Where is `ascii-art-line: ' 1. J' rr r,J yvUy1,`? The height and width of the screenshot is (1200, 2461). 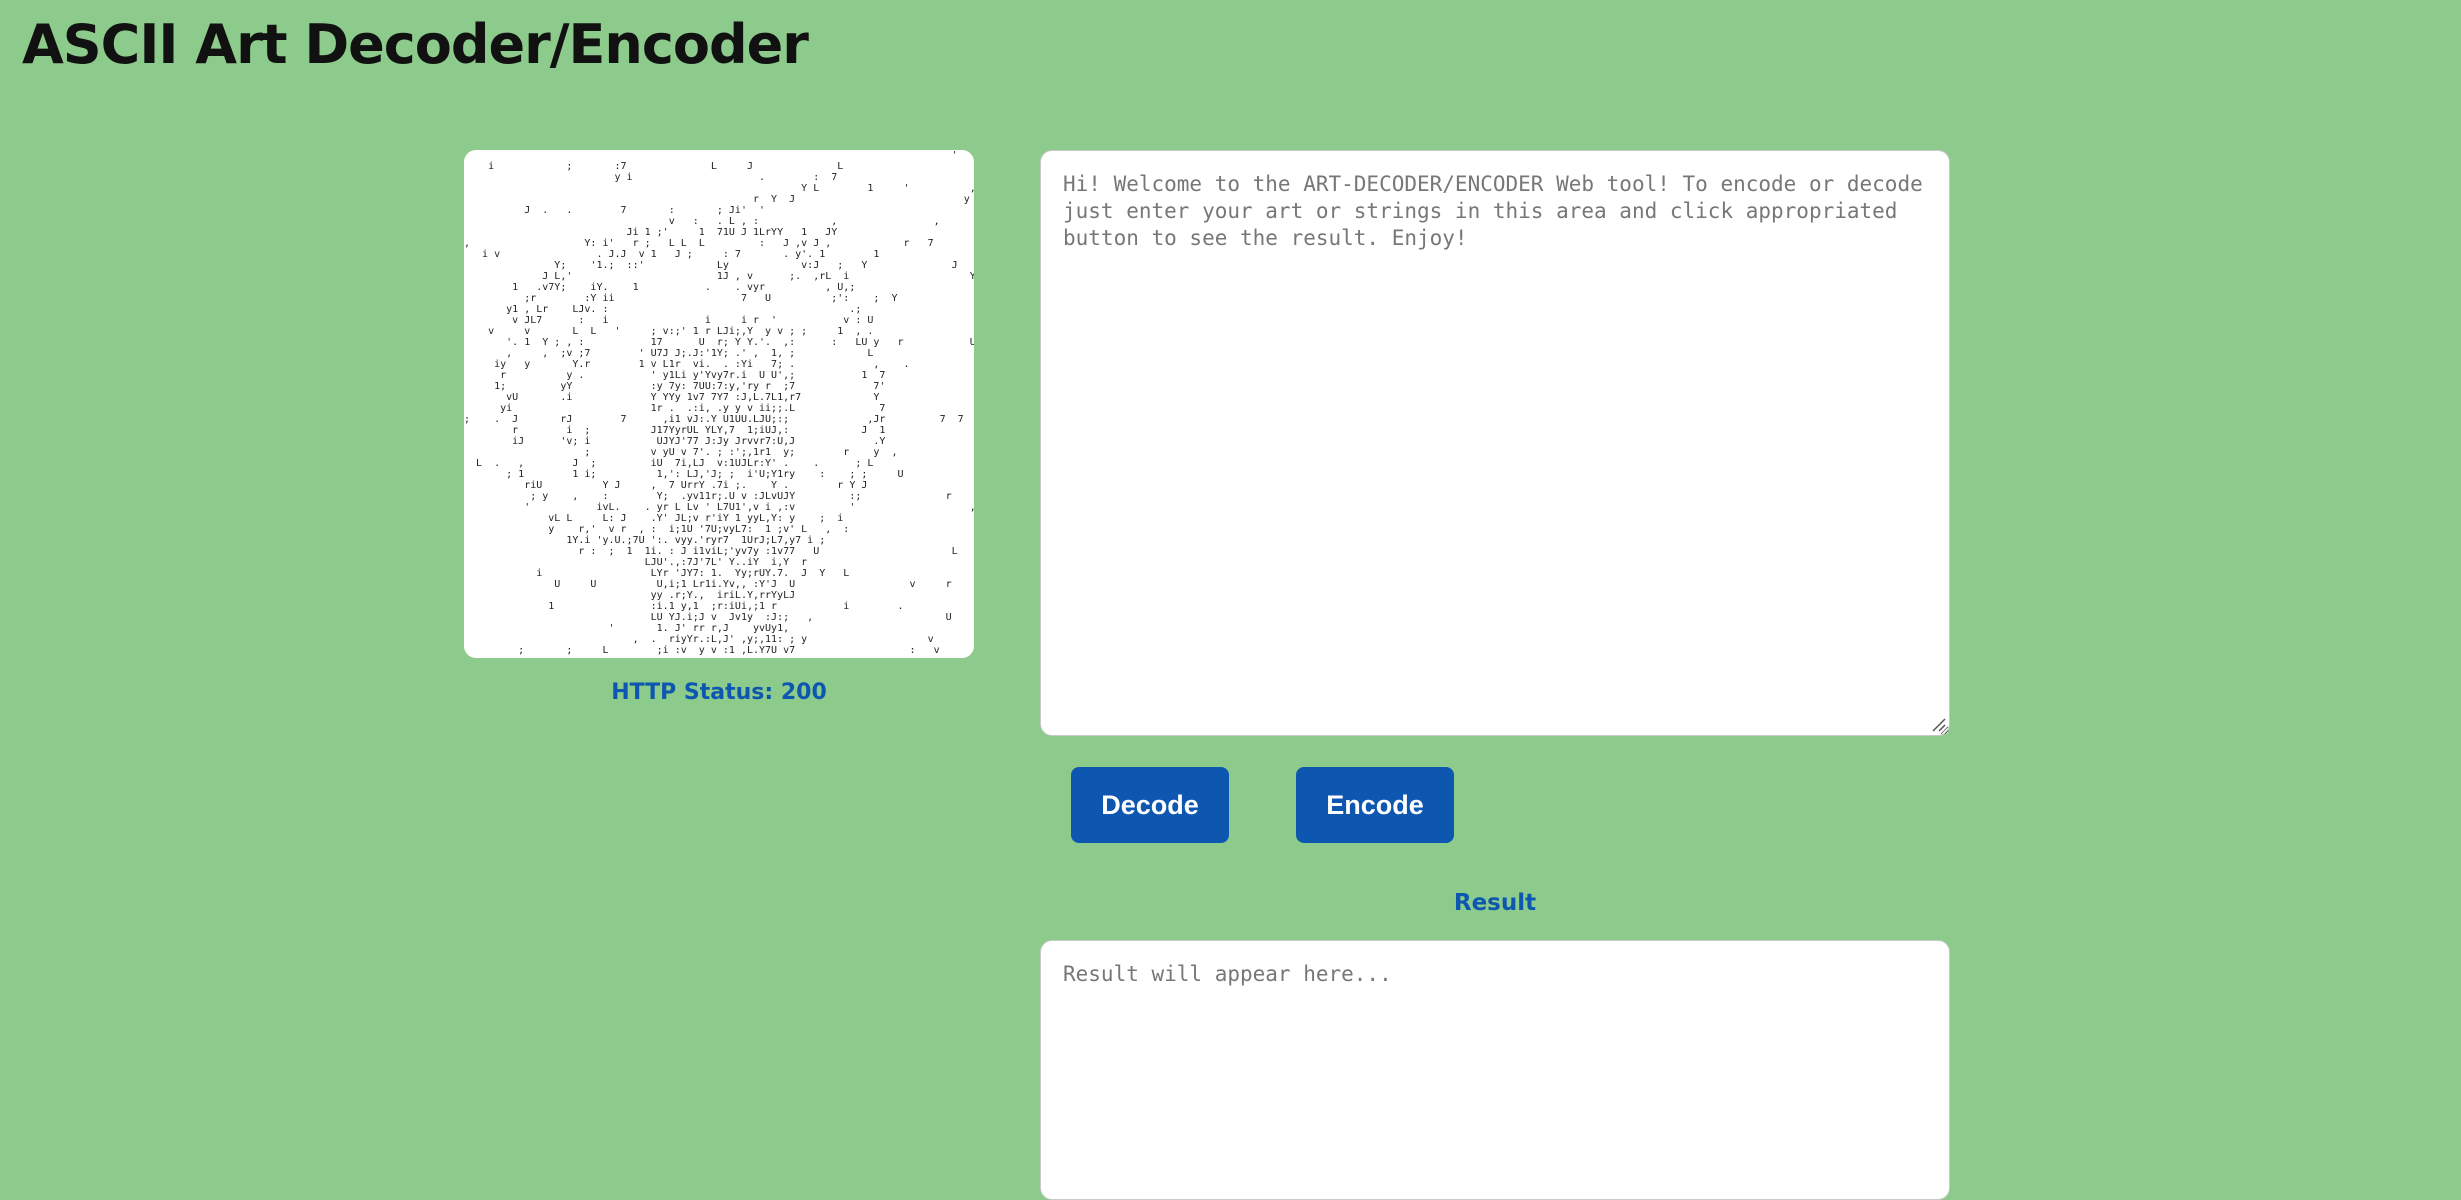 ascii-art-line: ' 1. J' rr r,J yvUy1, is located at coordinates (719, 628).